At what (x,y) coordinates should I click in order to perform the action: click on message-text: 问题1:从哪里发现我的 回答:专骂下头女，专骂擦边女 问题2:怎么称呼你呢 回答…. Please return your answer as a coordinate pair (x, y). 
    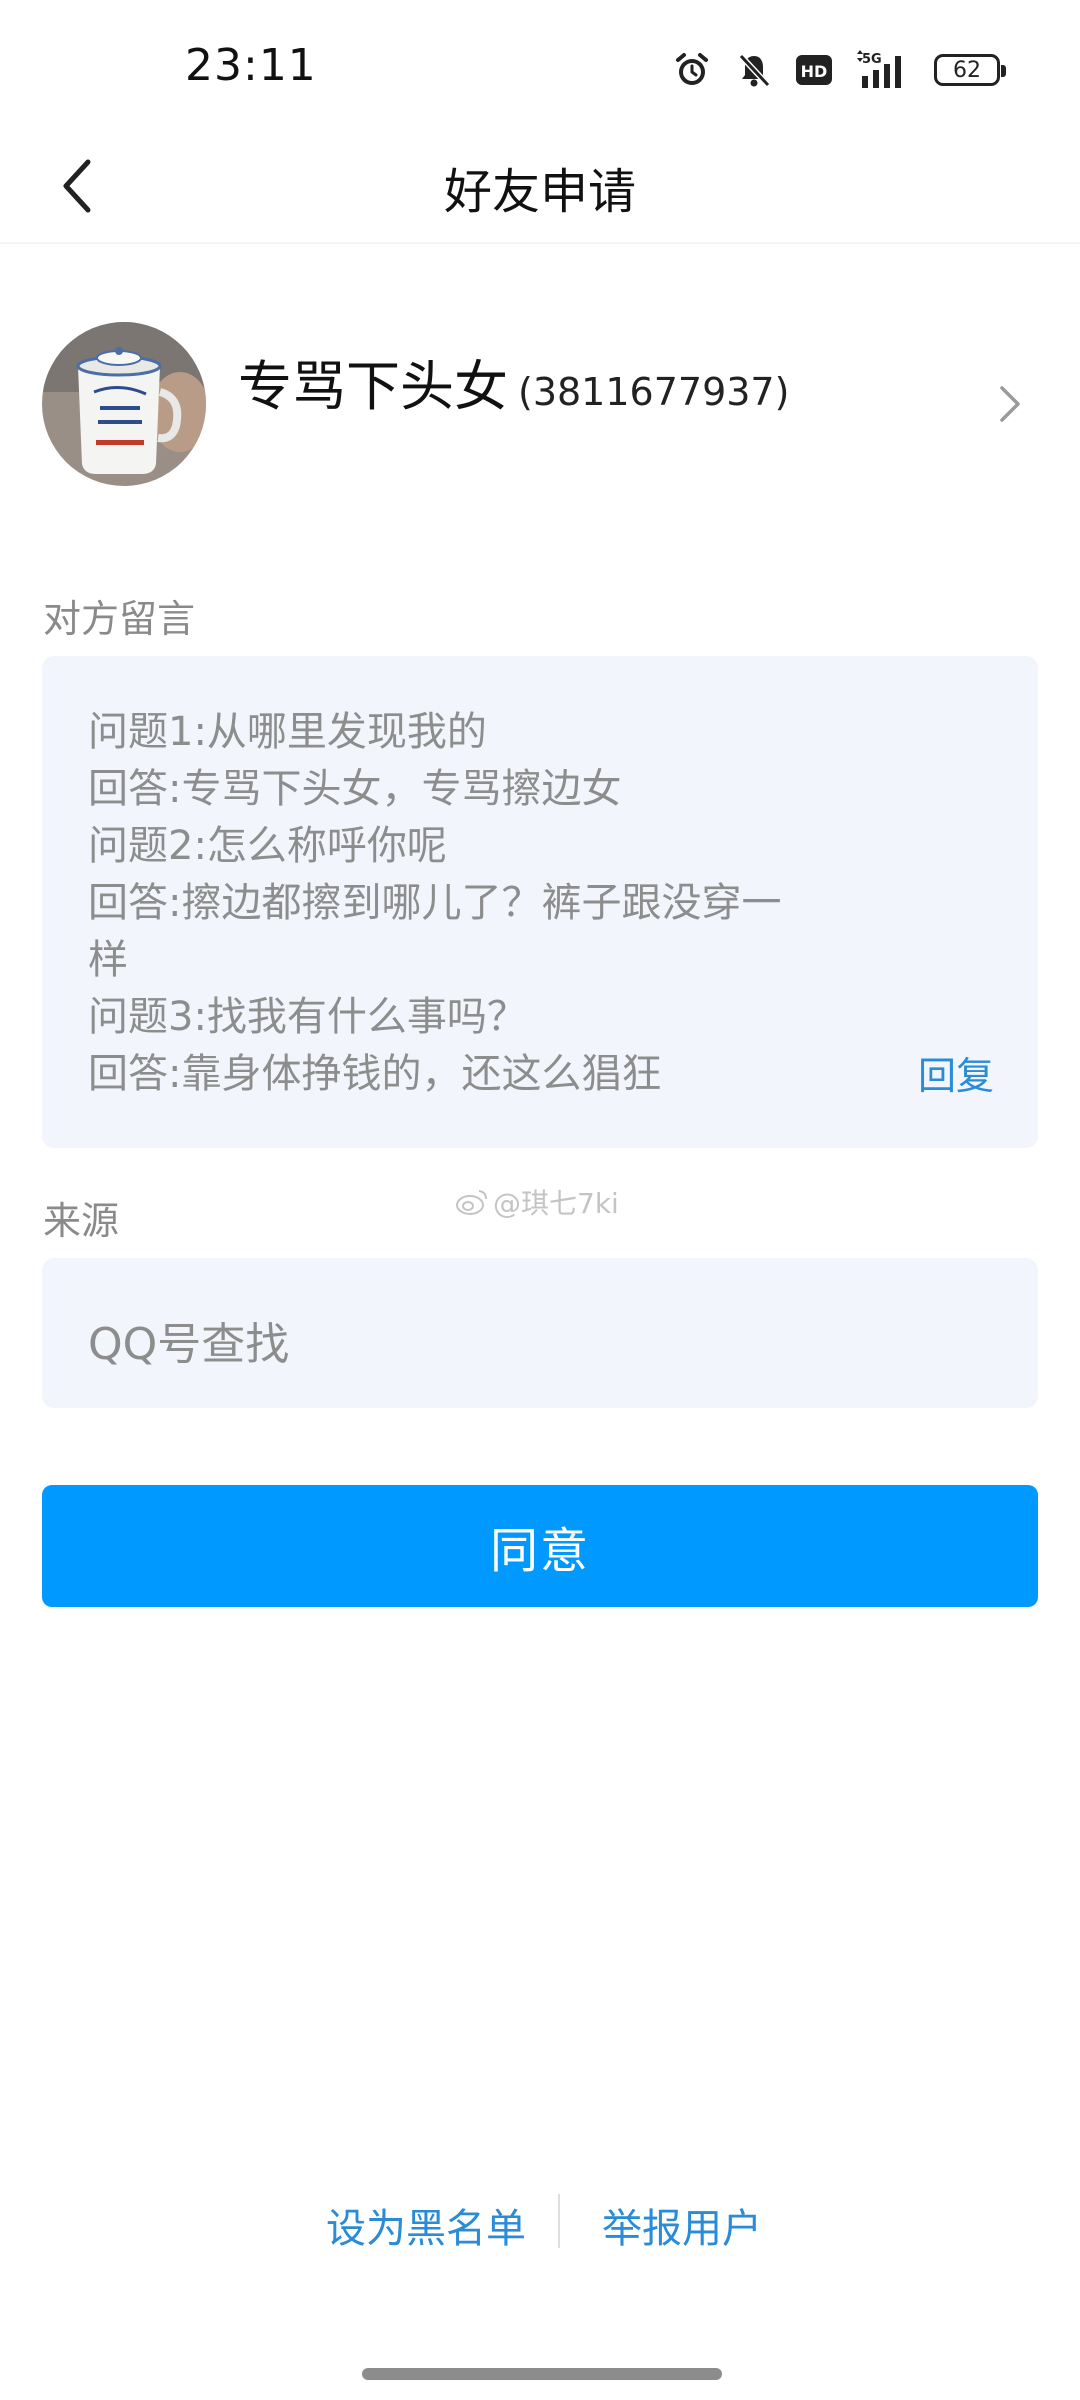
    Looking at the image, I should click on (488, 903).